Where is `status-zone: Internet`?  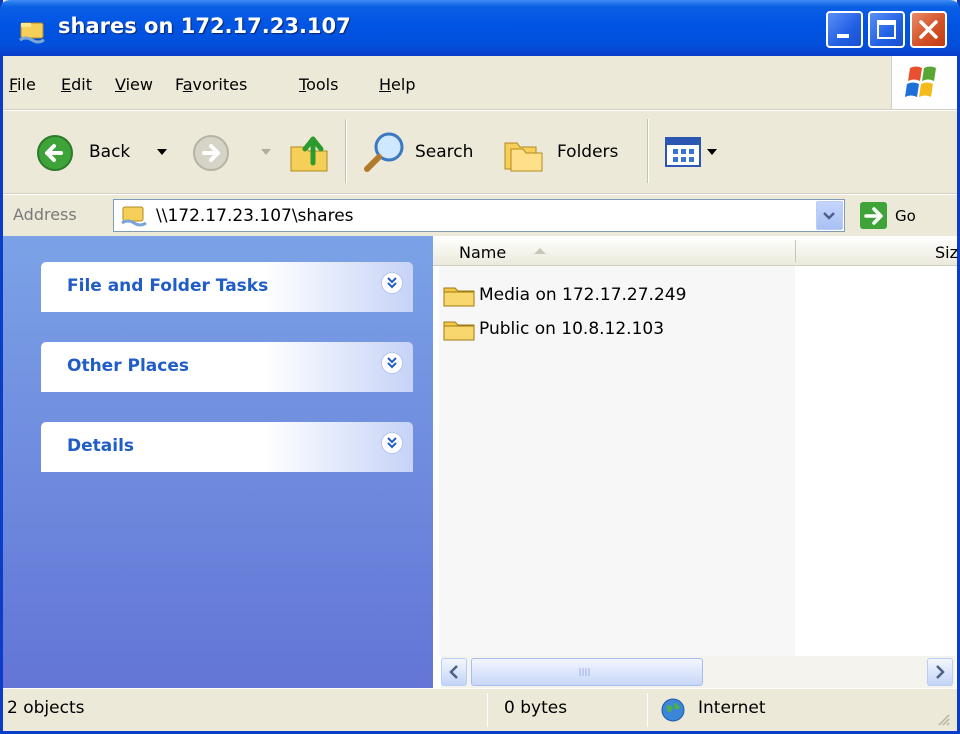 status-zone: Internet is located at coordinates (732, 708).